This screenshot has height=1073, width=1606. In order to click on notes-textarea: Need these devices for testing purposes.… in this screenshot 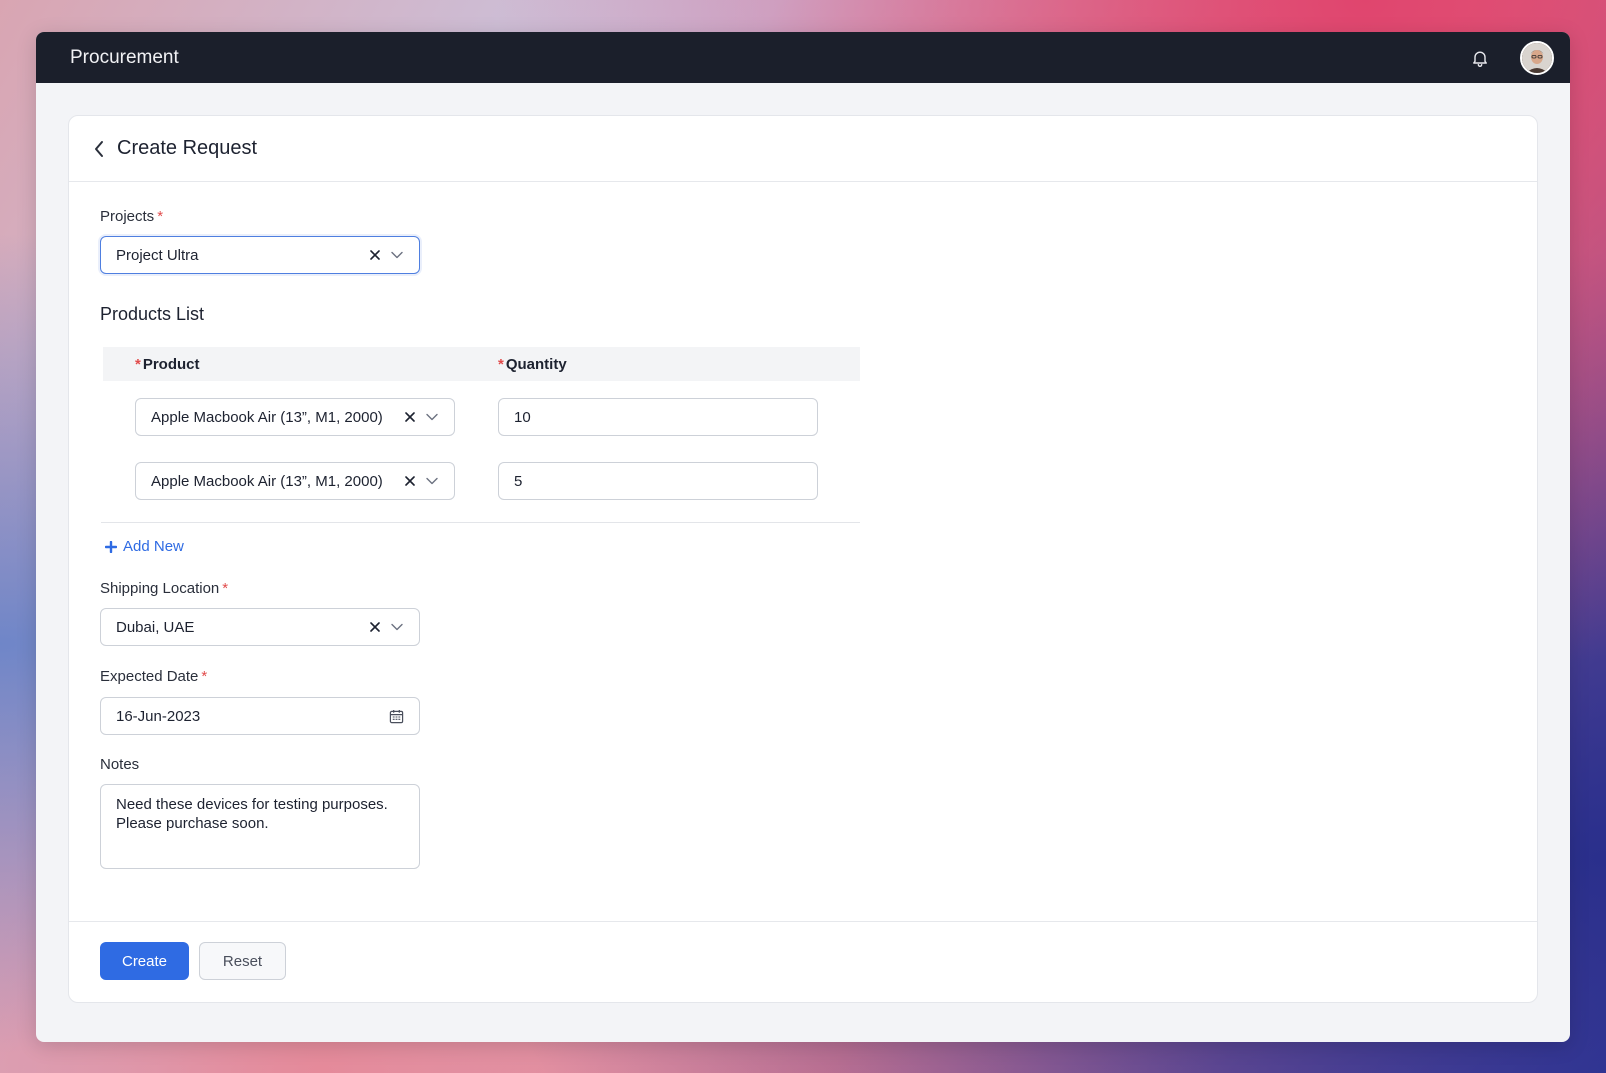, I will do `click(260, 826)`.